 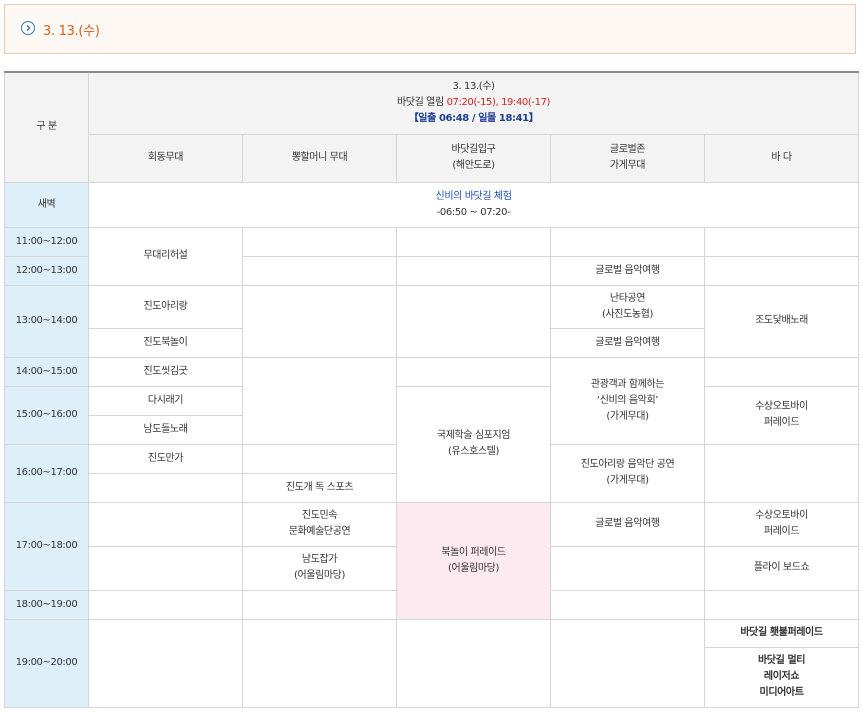 What do you see at coordinates (46, 604) in the screenshot?
I see `time-slot: 18:00~19:00` at bounding box center [46, 604].